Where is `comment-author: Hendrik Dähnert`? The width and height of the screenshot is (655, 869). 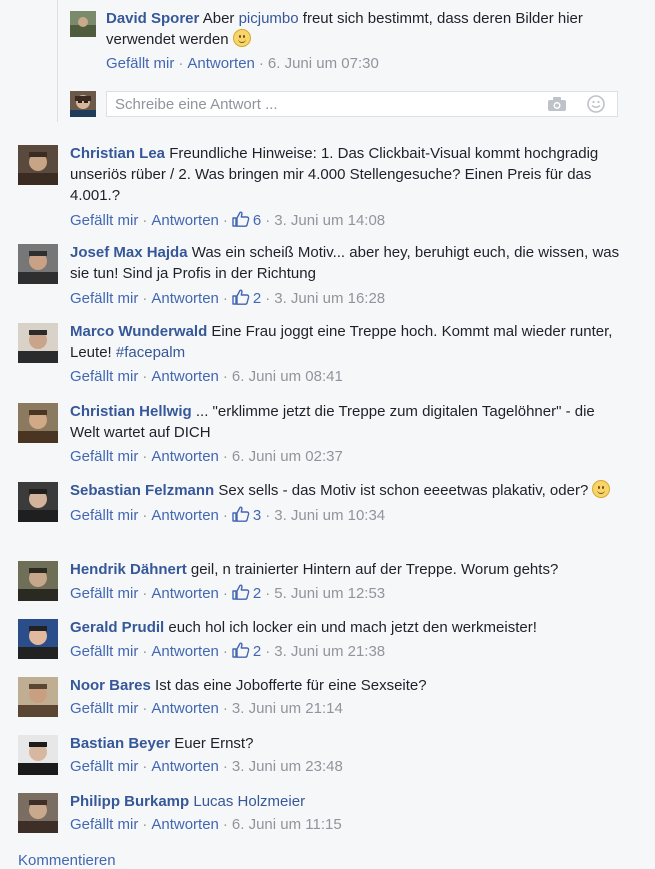
comment-author: Hendrik Dähnert is located at coordinates (128, 569).